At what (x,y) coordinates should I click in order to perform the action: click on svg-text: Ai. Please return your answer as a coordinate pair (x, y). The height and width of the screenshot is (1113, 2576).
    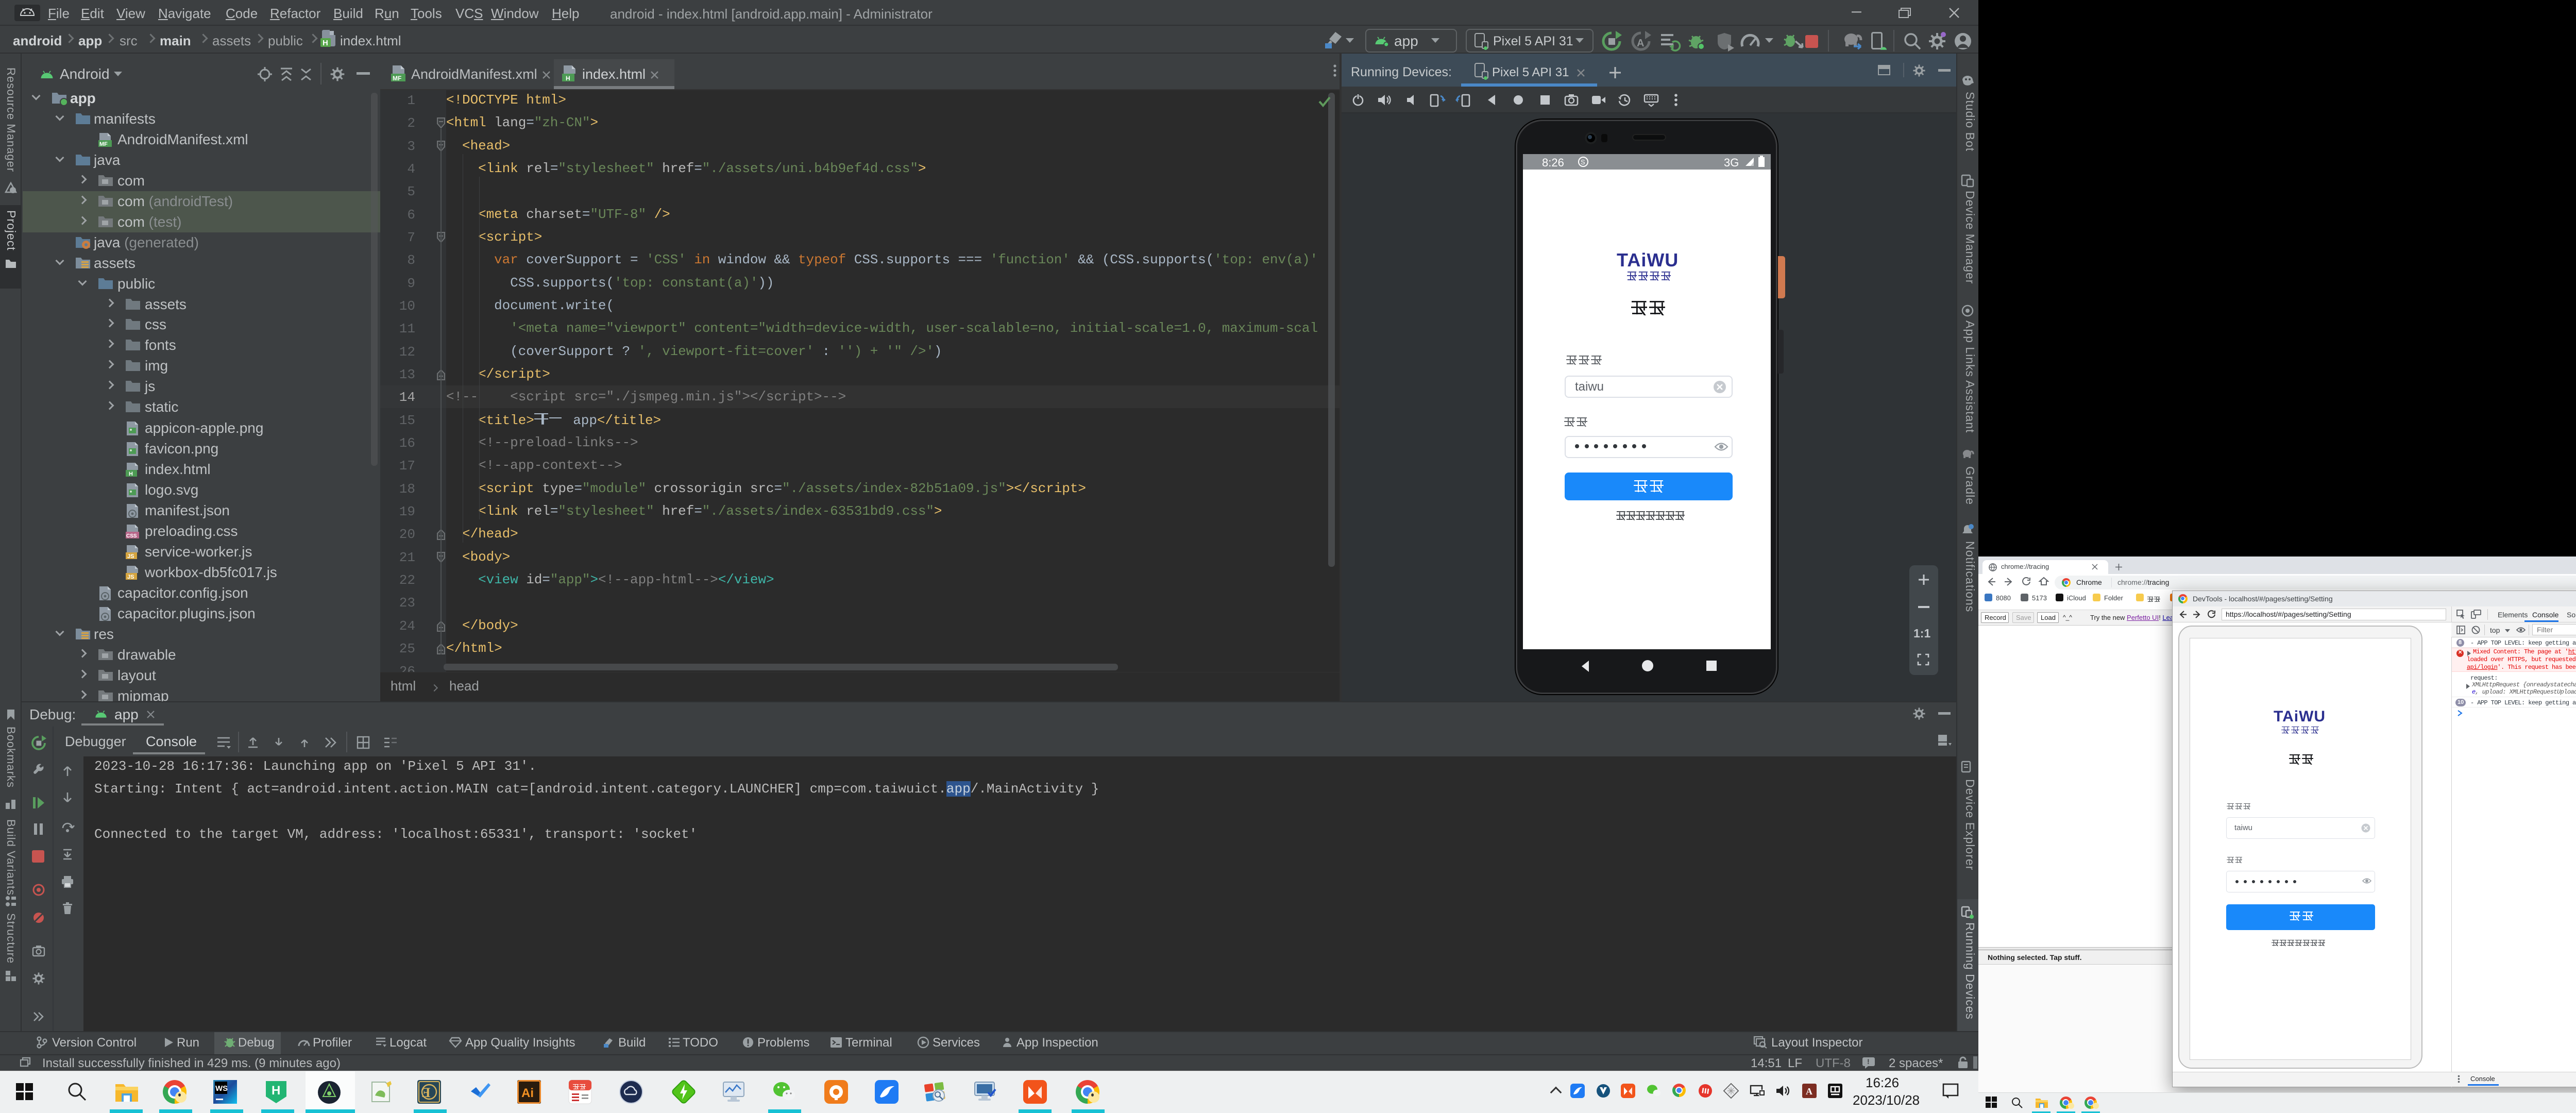
    Looking at the image, I should click on (527, 1093).